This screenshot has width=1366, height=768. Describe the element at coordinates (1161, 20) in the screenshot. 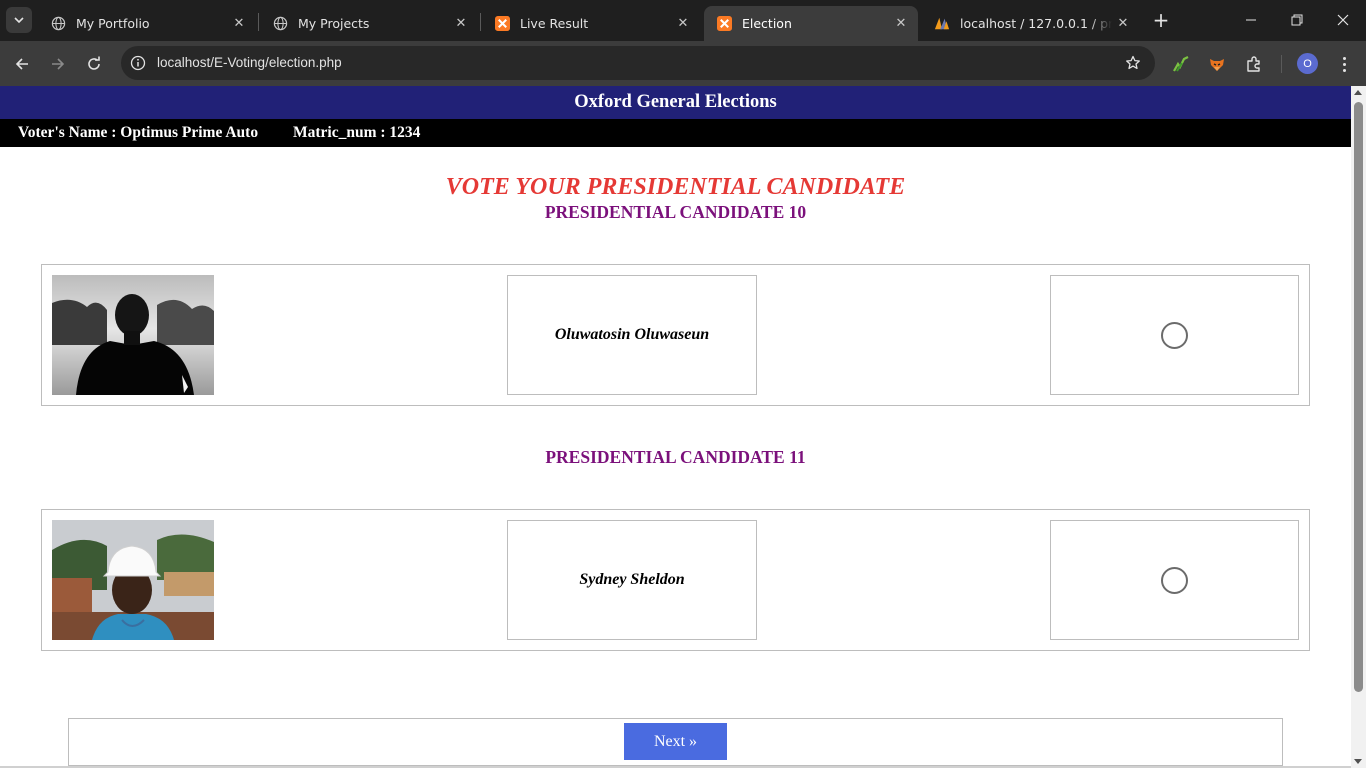

I see `new-tab-button: +` at that location.